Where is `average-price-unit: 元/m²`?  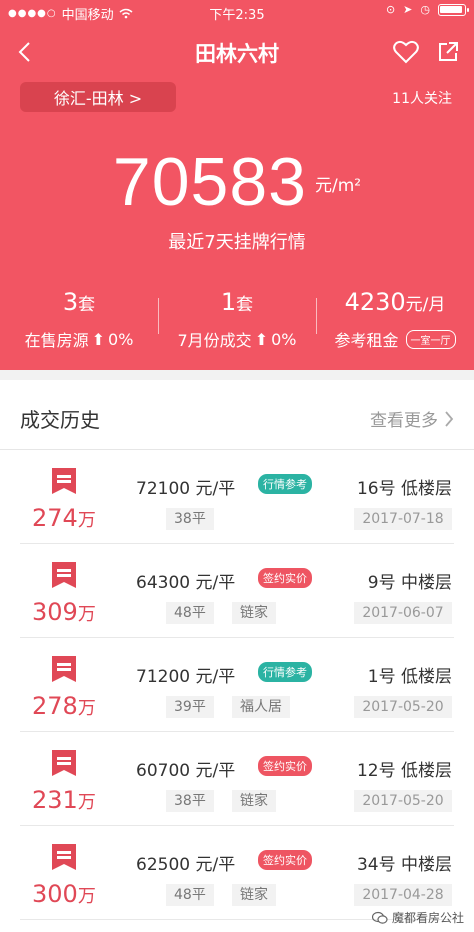 average-price-unit: 元/m² is located at coordinates (338, 186).